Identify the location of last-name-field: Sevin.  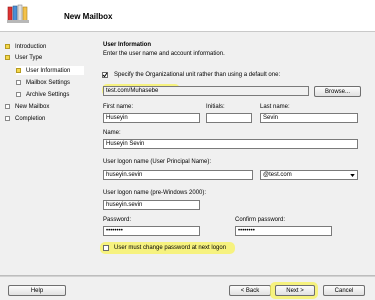
(309, 118).